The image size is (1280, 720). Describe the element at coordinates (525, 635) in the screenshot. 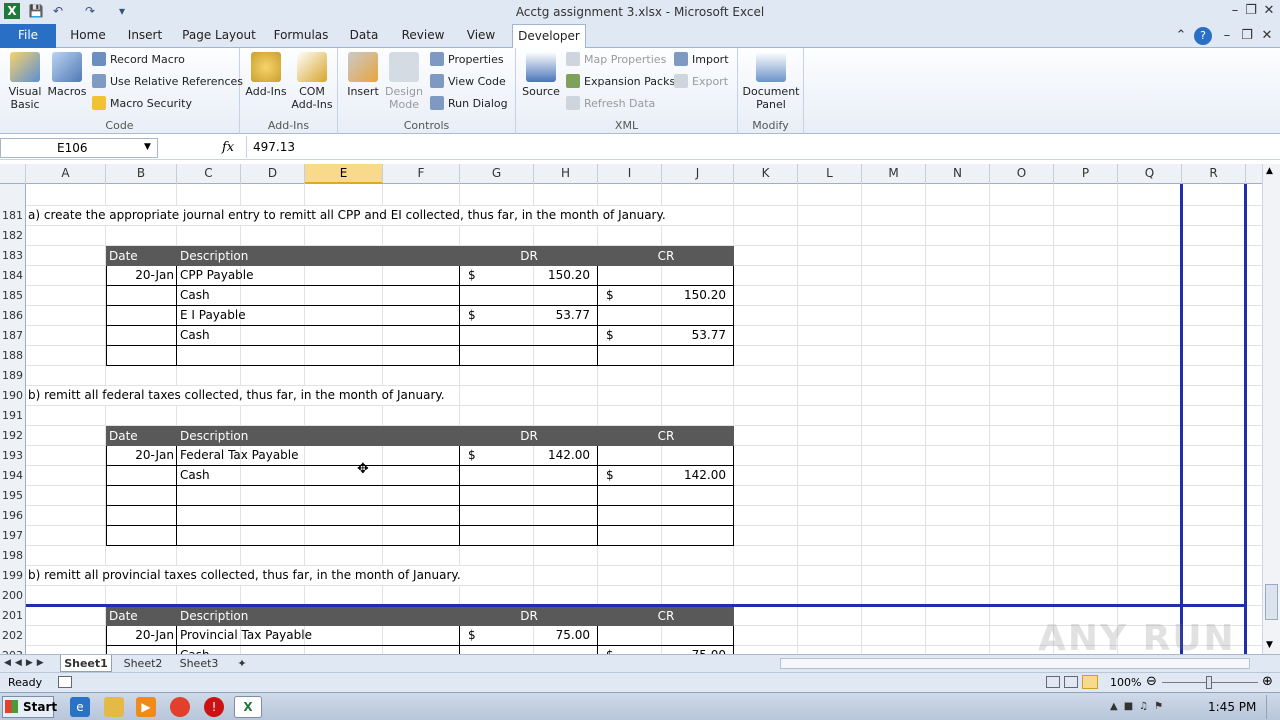

I see `entry-dr-amount: 75.00` at that location.